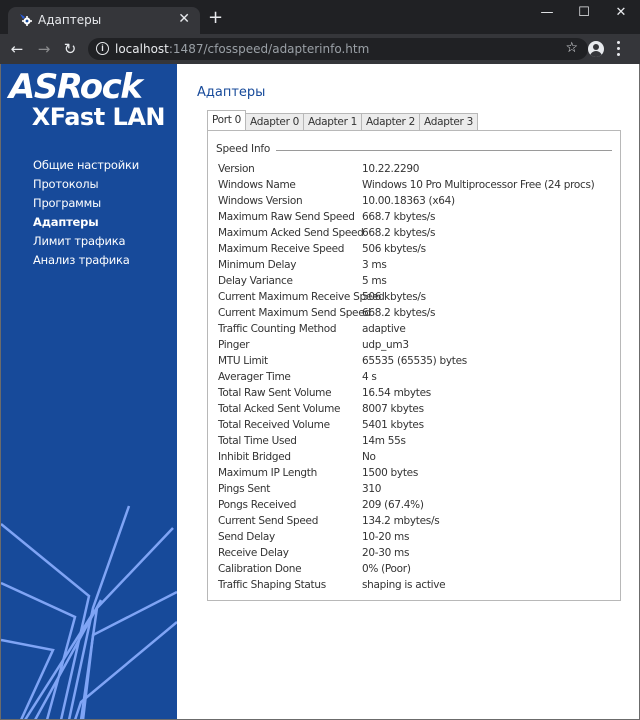 The image size is (640, 720). I want to click on info-row: Delay Variance 5 ms, so click(416, 281).